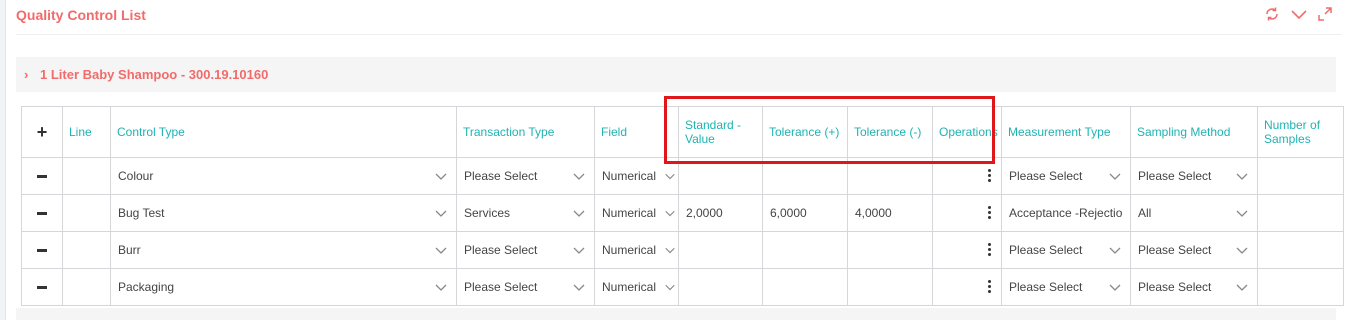 The width and height of the screenshot is (1348, 320). I want to click on expand-icon, so click(1325, 14).